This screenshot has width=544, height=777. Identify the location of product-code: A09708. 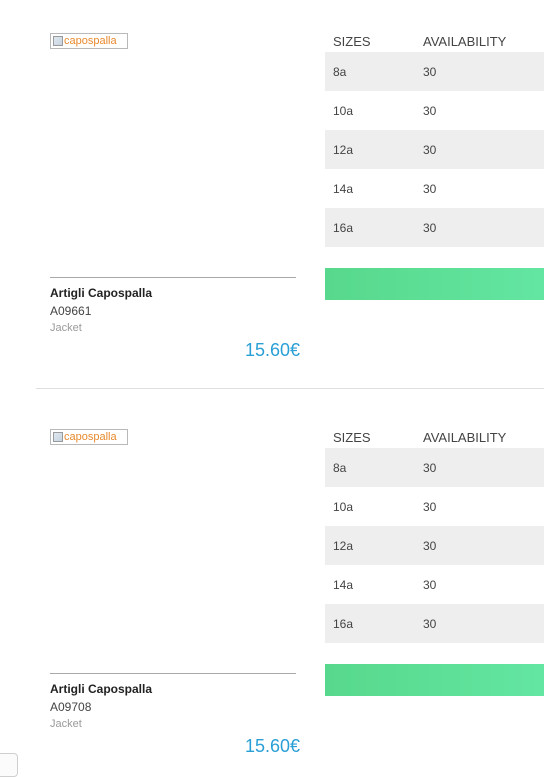
(71, 707).